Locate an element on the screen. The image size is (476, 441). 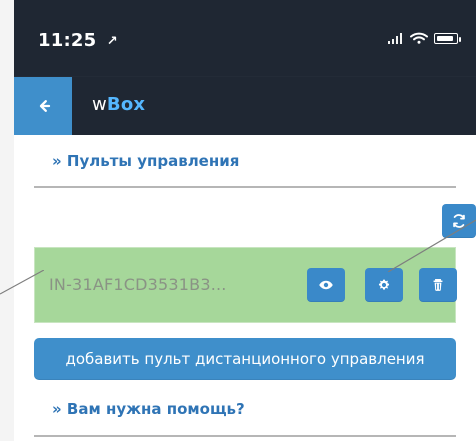
signal-icon is located at coordinates (396, 38).